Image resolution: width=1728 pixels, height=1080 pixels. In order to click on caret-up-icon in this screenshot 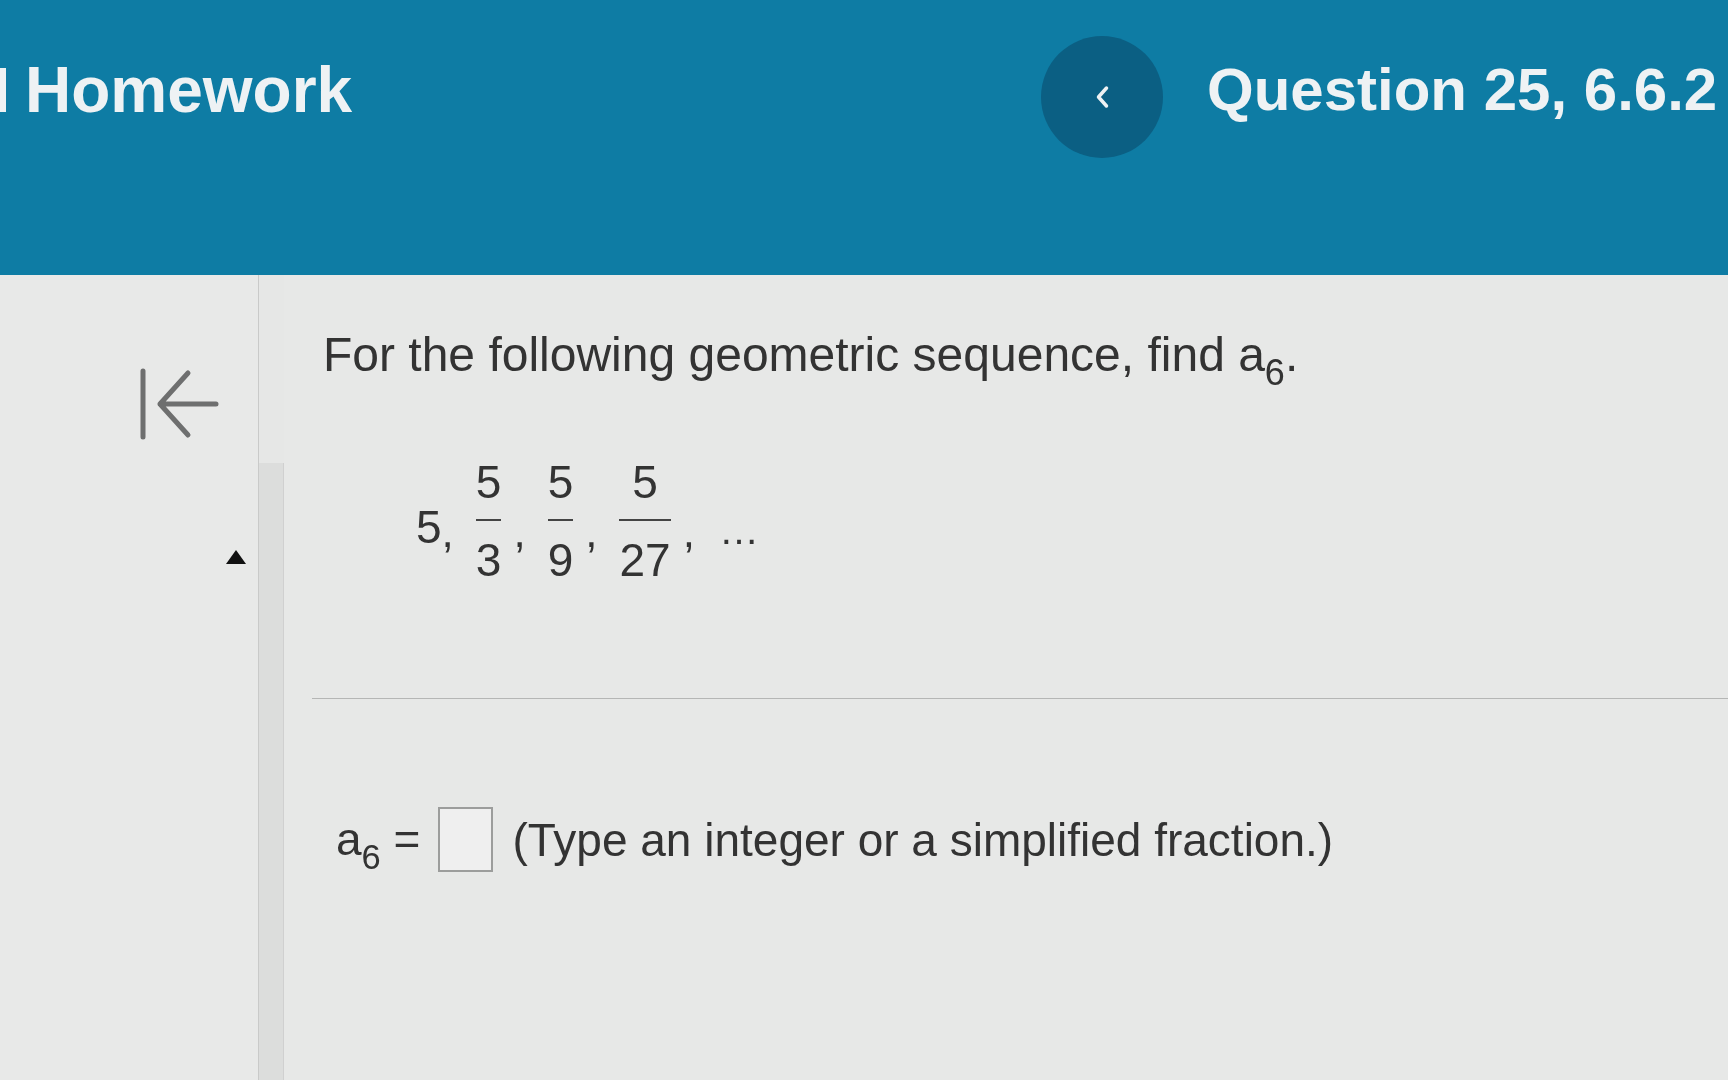, I will do `click(236, 557)`.